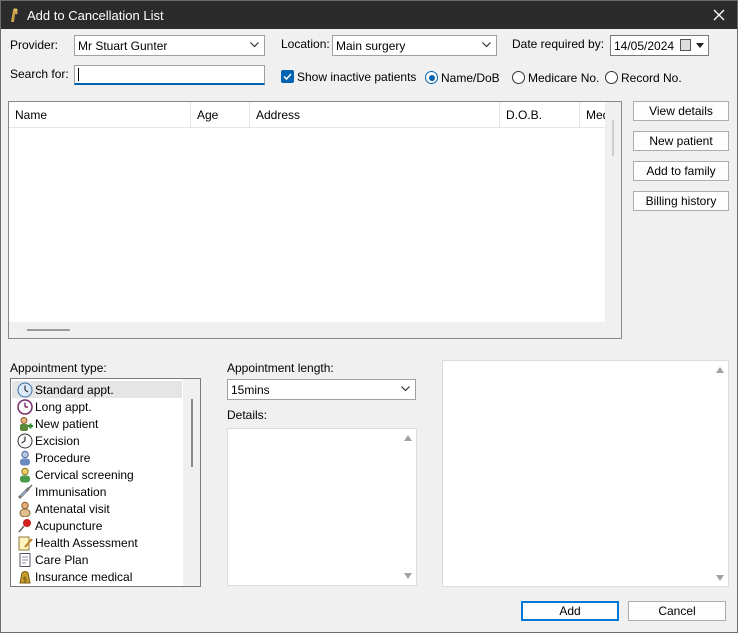 The image size is (738, 633). I want to click on preview-panel, so click(585, 473).